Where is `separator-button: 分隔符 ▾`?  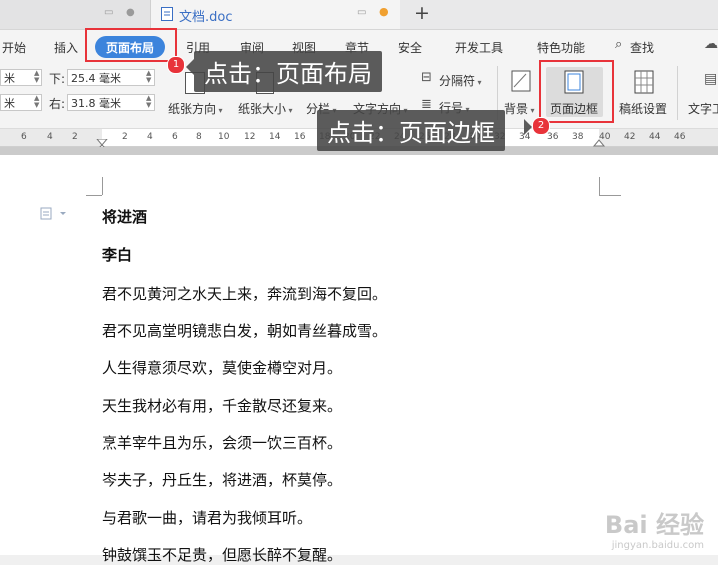
separator-button: 分隔符 ▾ is located at coordinates (460, 80).